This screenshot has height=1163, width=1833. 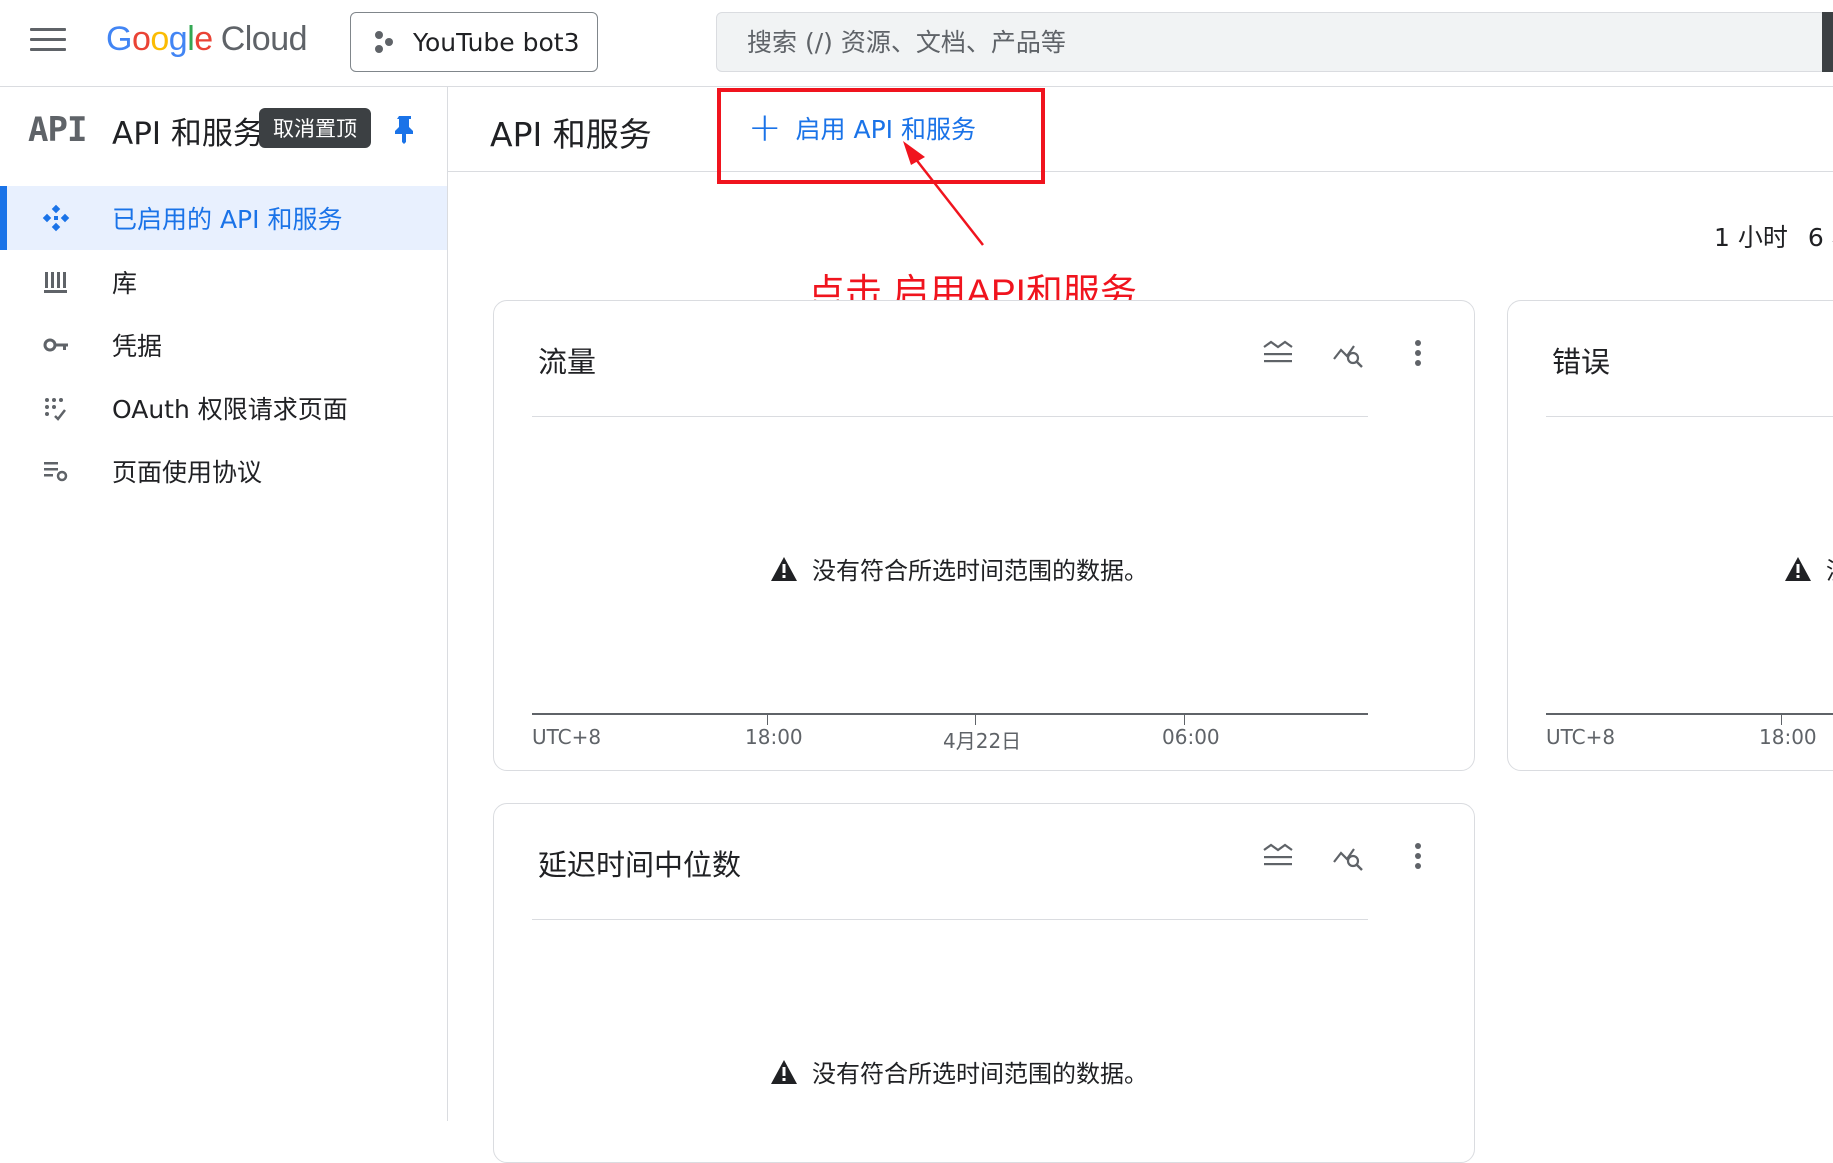 I want to click on pin-icon, so click(x=405, y=129).